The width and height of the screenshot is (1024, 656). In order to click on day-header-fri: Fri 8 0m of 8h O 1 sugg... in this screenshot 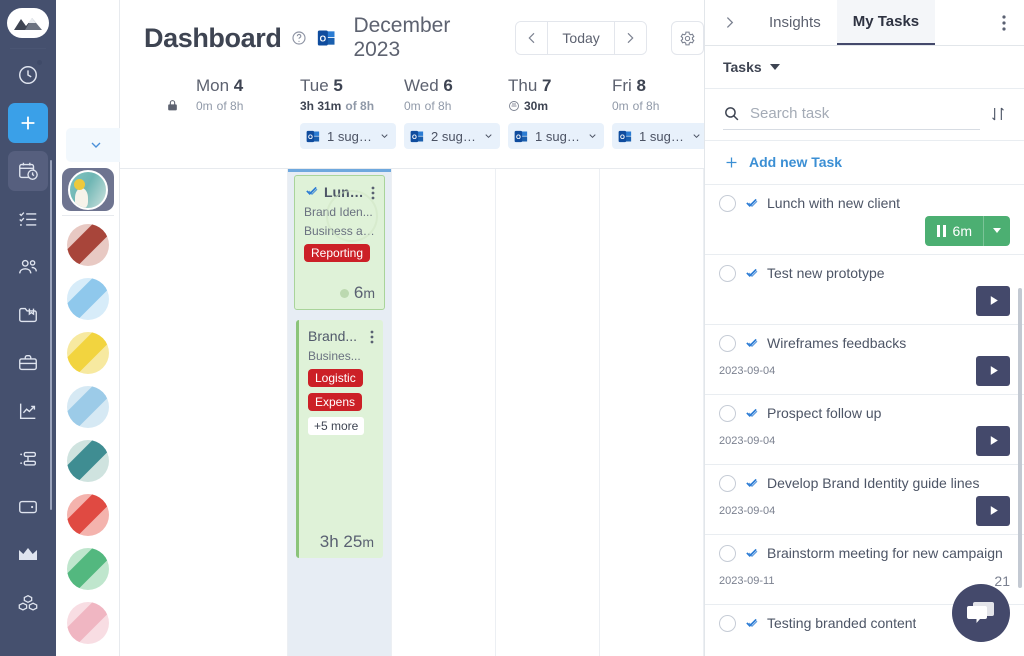, I will do `click(654, 122)`.